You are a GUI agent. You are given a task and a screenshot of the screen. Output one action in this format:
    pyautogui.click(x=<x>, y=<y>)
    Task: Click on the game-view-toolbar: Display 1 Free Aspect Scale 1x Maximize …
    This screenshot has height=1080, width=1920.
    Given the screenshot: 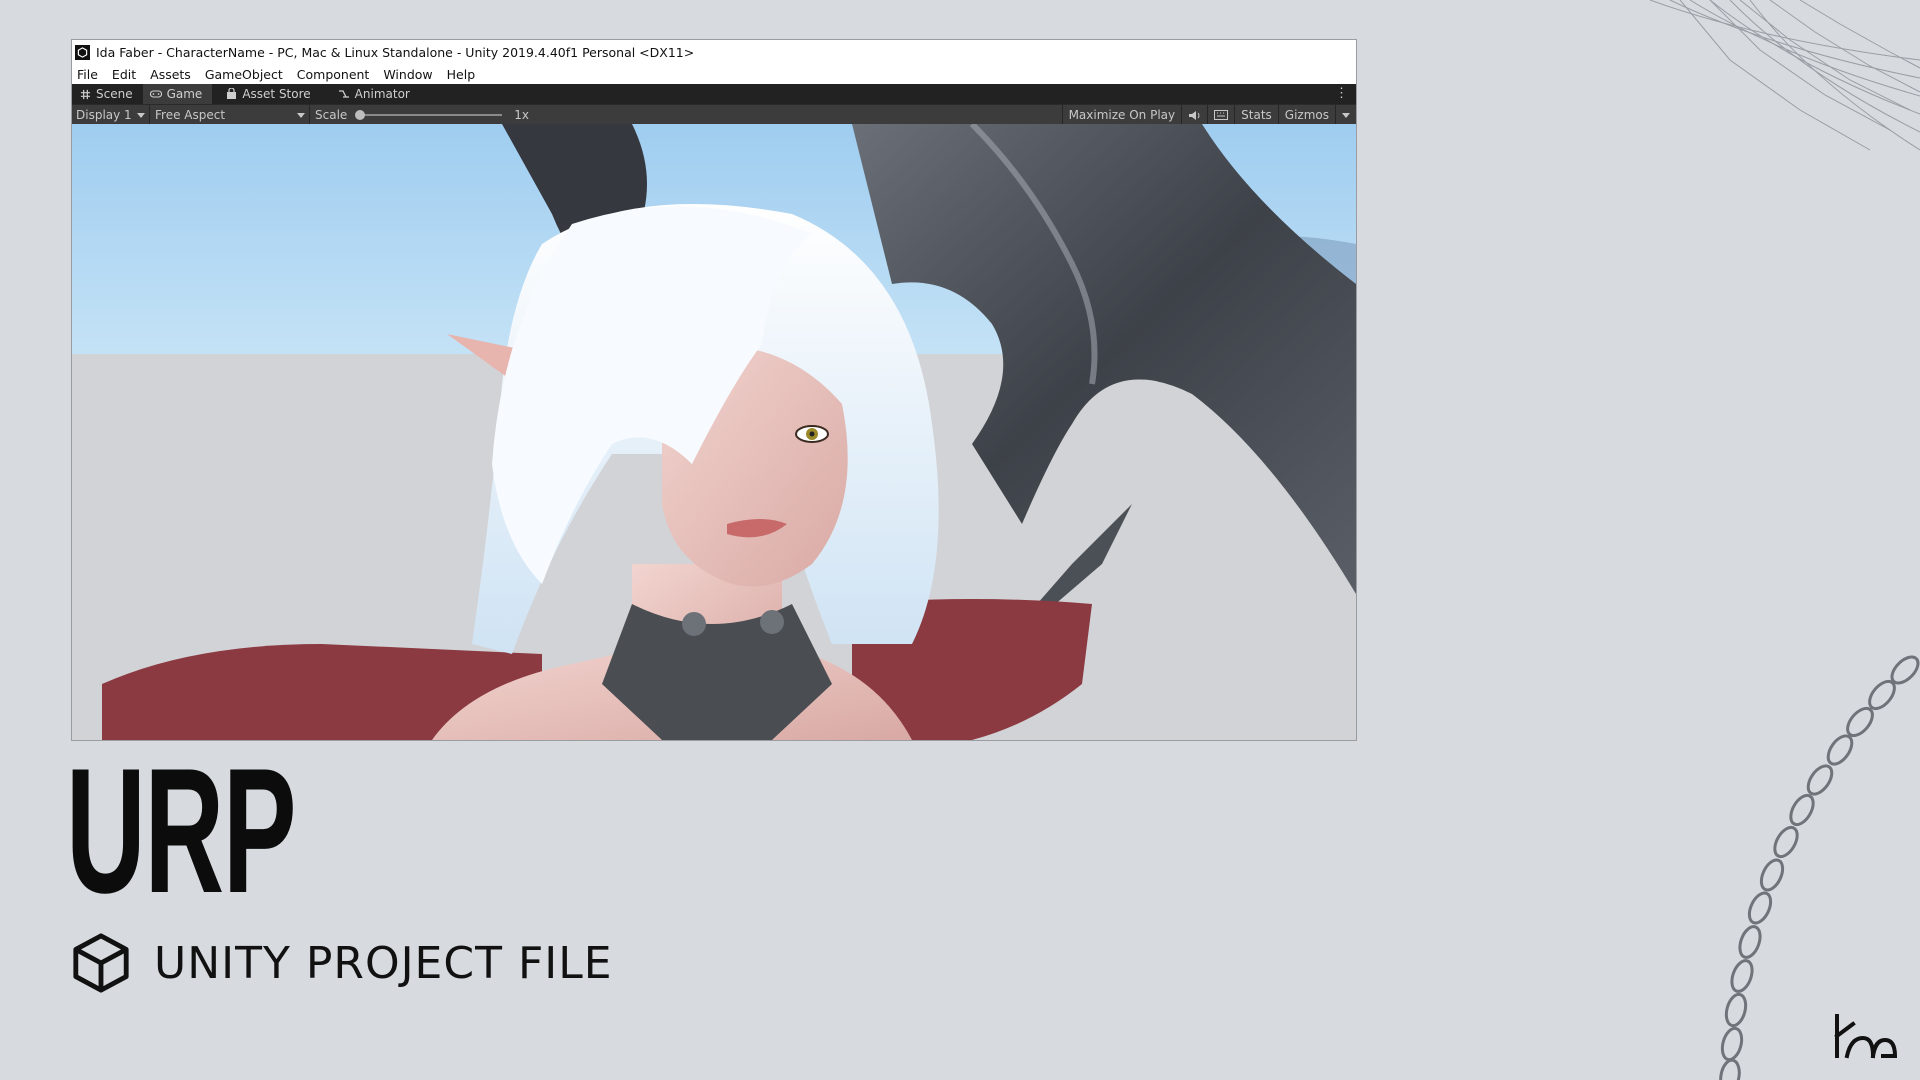 What is the action you would take?
    pyautogui.click(x=714, y=114)
    